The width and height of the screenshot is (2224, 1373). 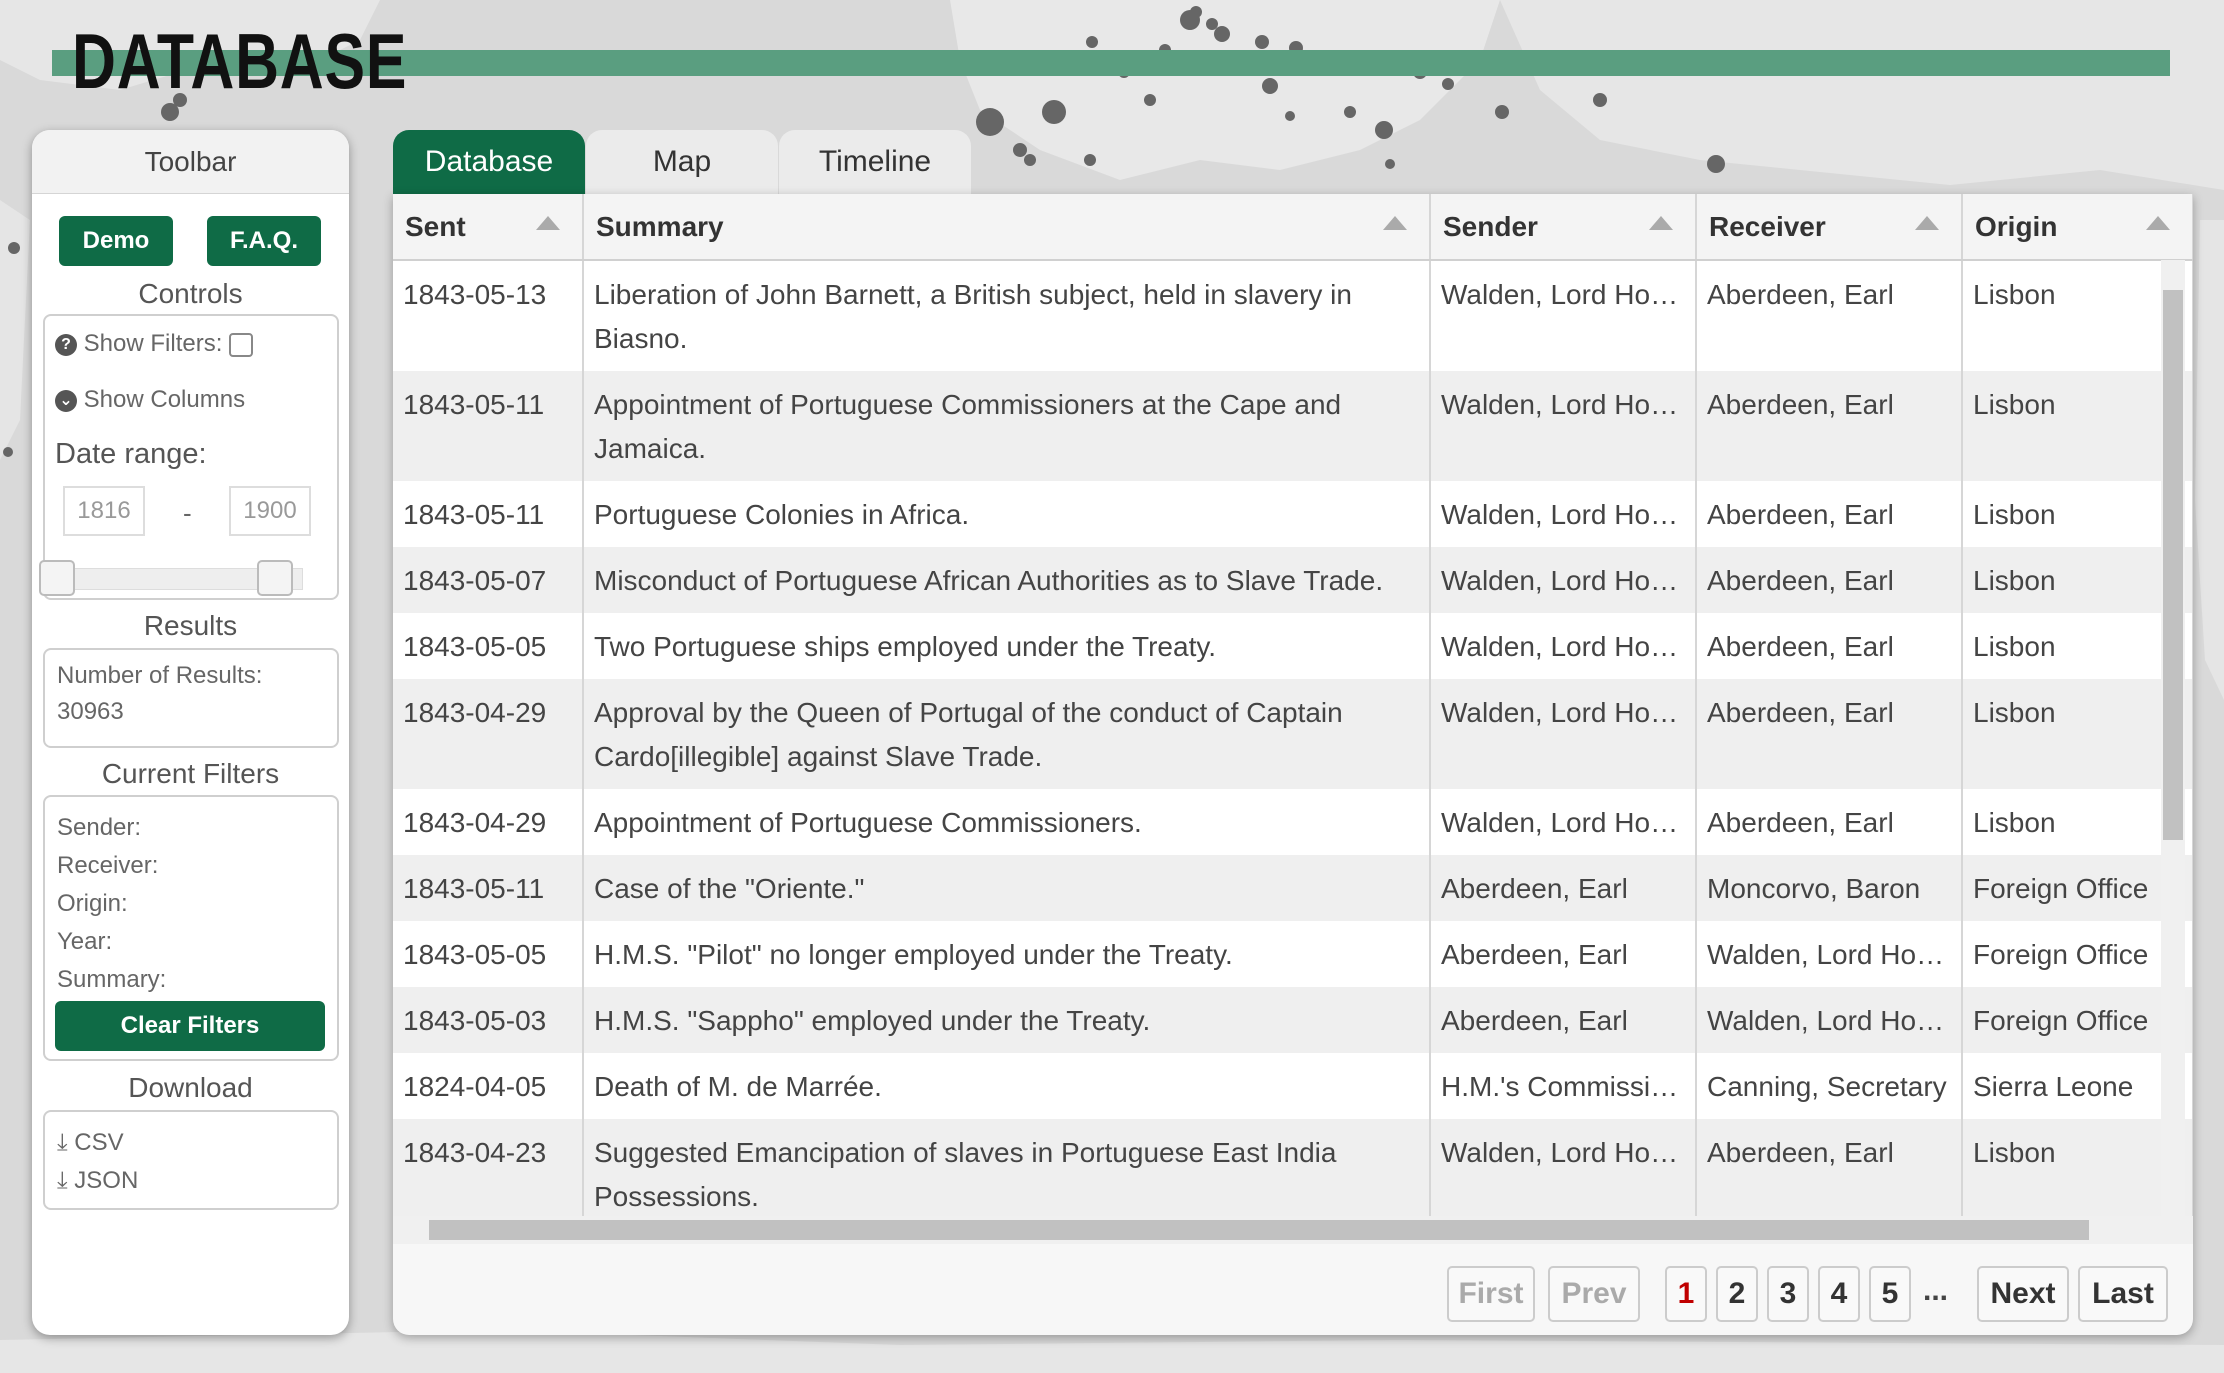 I want to click on cell-sender: H.M.'s Commissioners, so click(x=1563, y=1086).